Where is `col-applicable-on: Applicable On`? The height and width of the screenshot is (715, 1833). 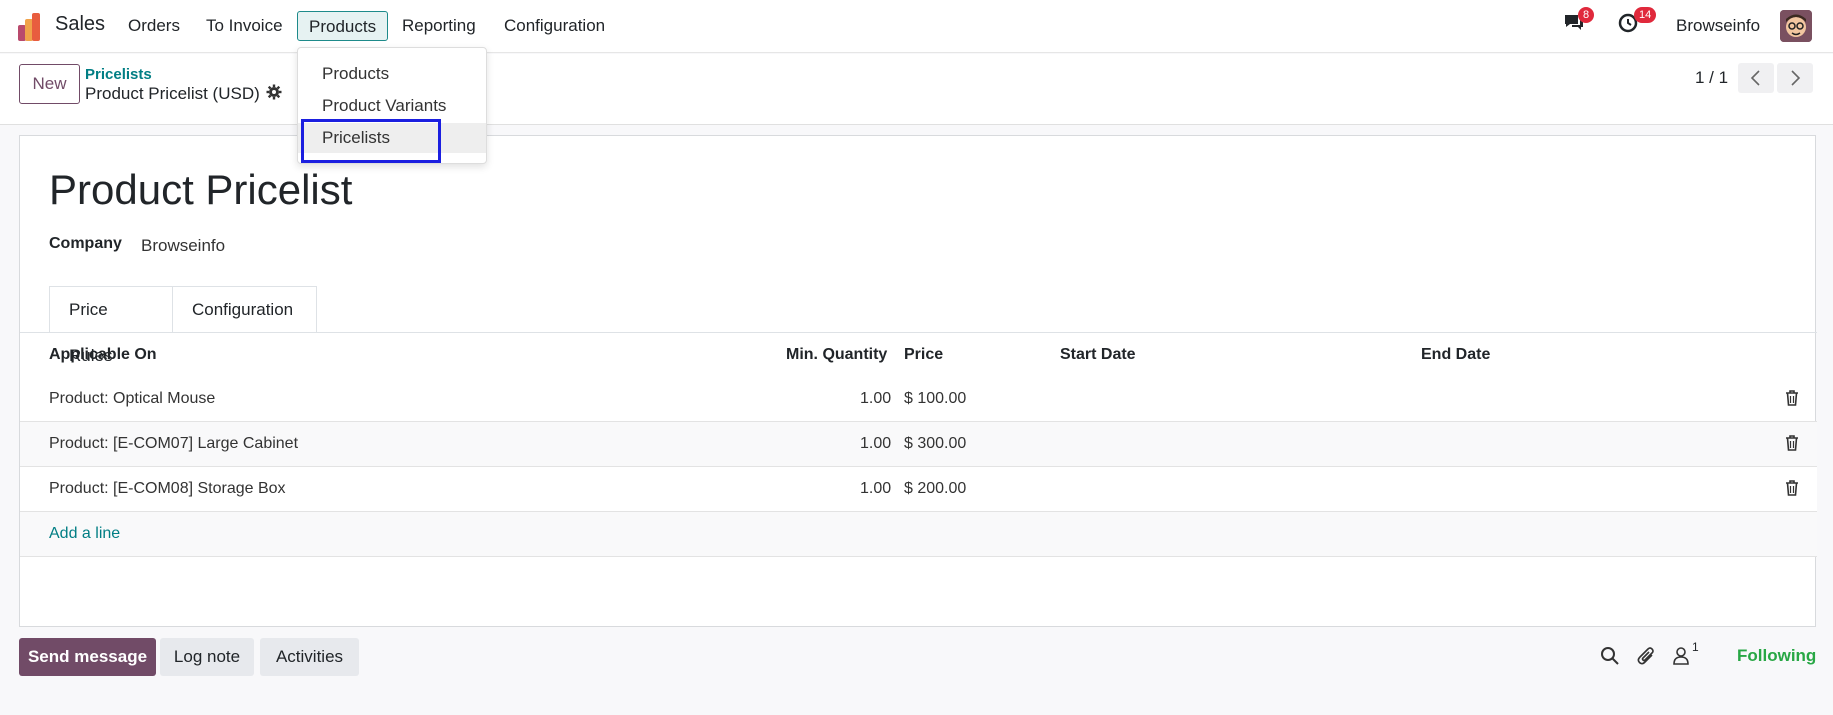
col-applicable-on: Applicable On is located at coordinates (103, 355).